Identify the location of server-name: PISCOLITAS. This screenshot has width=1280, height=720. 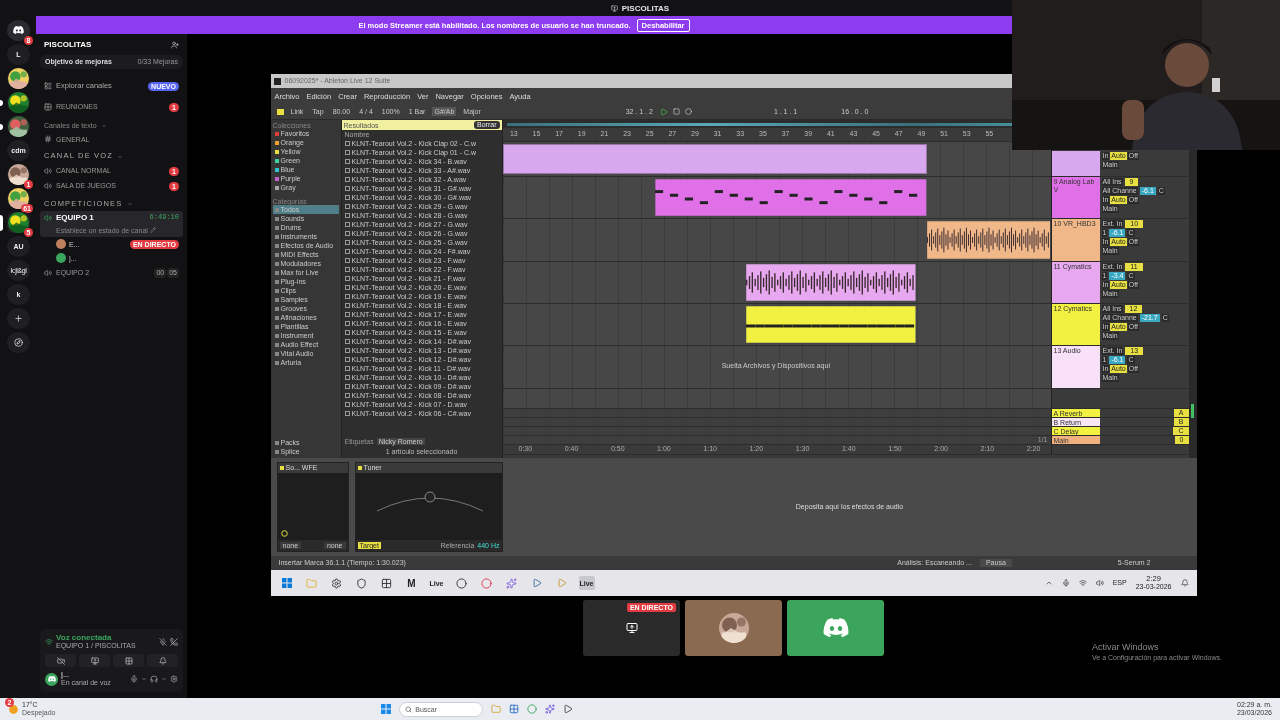
(68, 44).